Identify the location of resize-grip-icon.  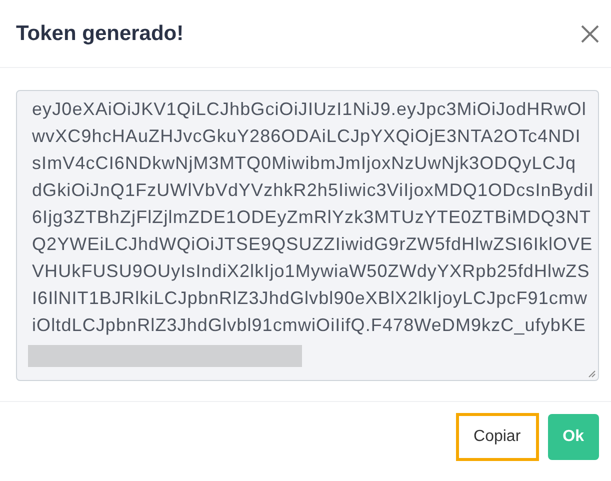
(592, 374).